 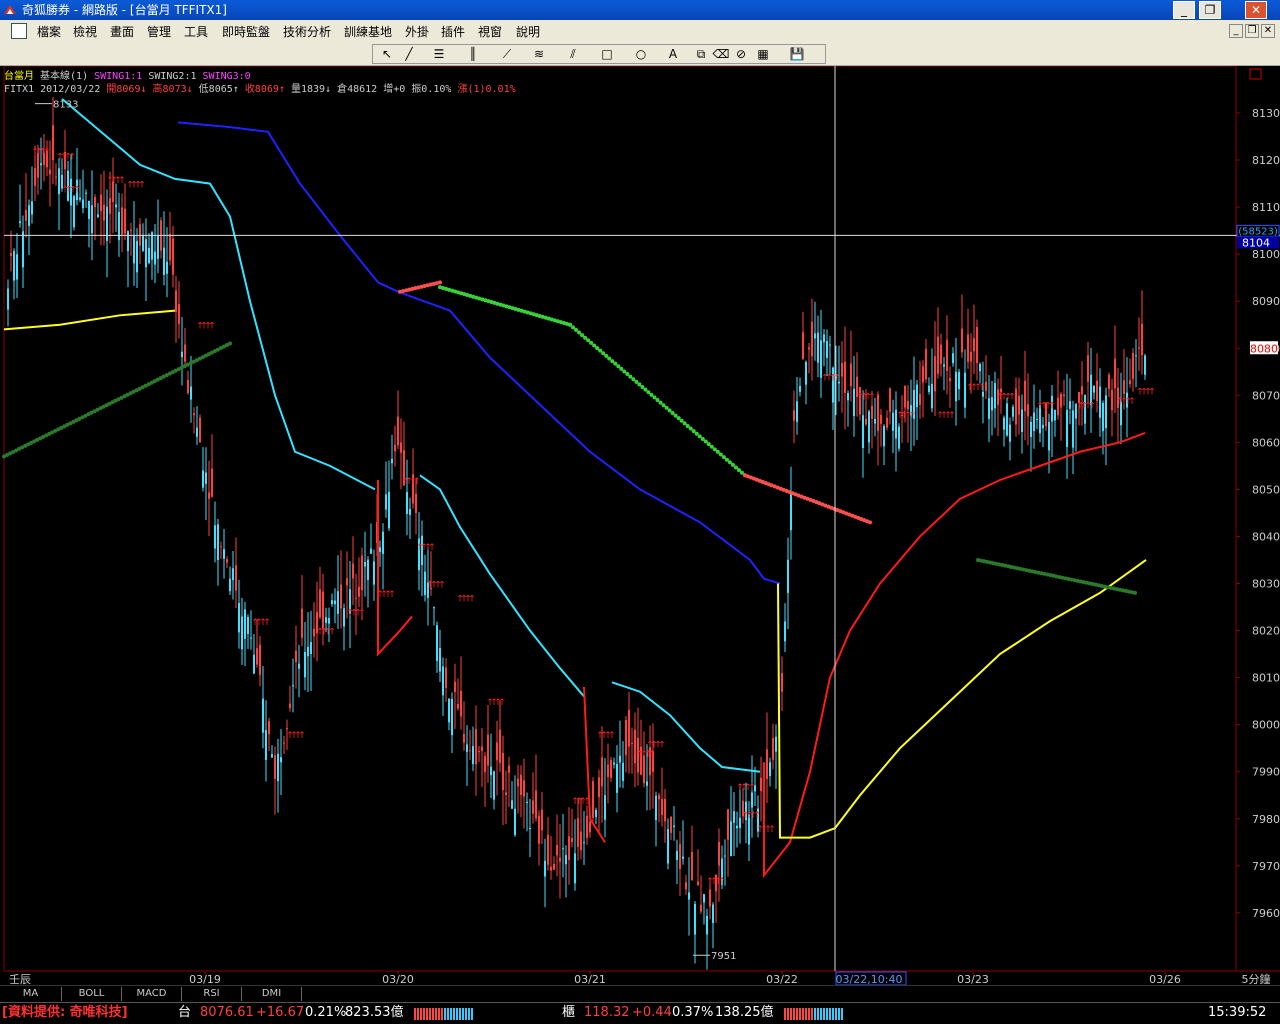 I want to click on restore-button: ❐, so click(x=1210, y=10).